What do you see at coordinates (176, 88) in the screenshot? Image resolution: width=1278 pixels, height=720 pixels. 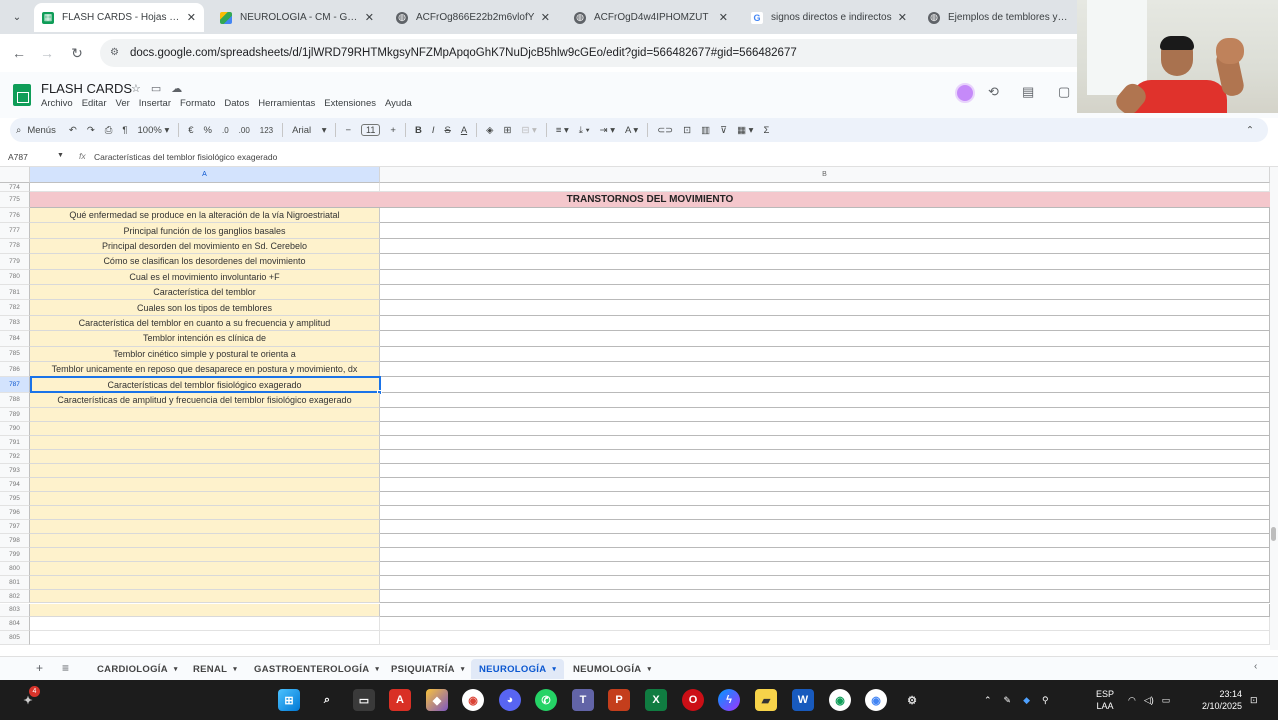 I see `cloud-status-icon: ☁` at bounding box center [176, 88].